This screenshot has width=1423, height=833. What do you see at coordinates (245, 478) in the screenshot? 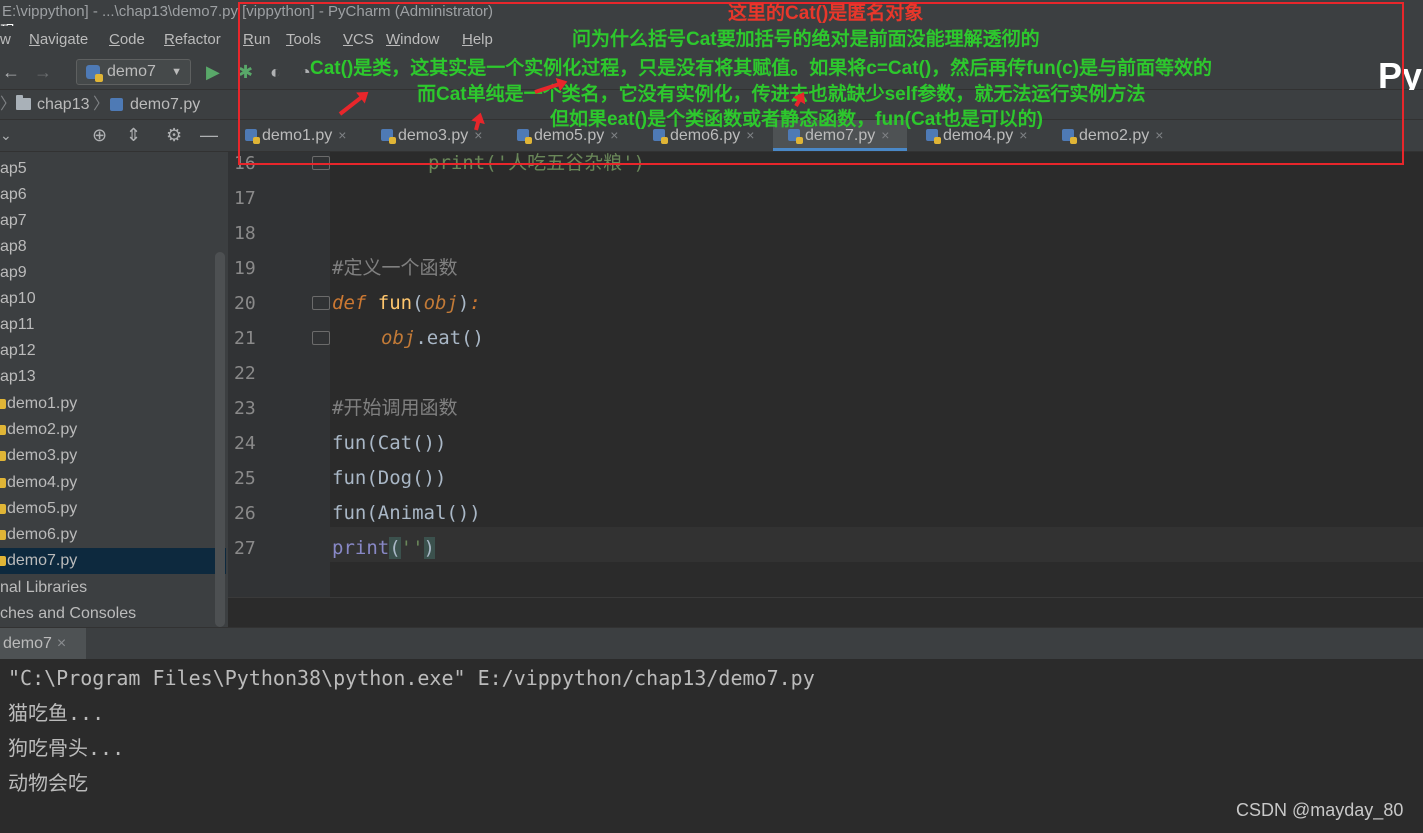
I see `line-number: 25` at bounding box center [245, 478].